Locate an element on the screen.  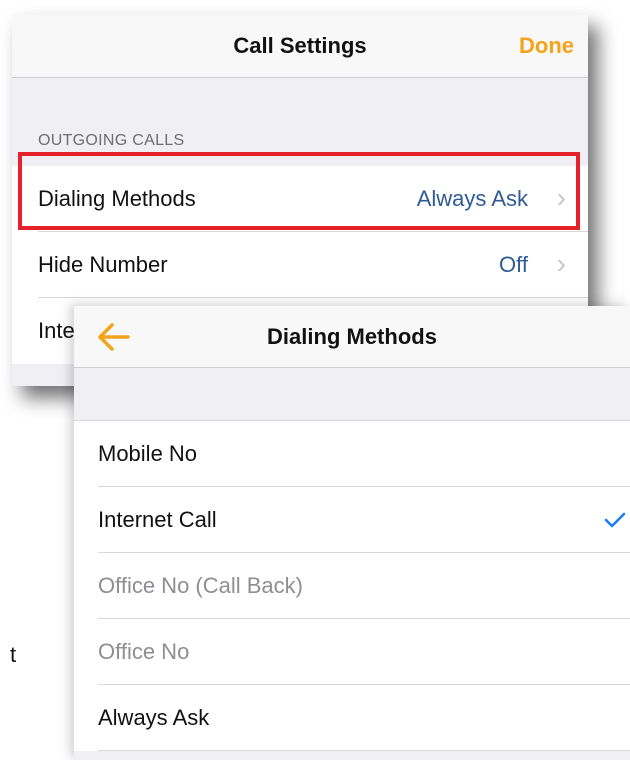
option-label: Office No (Call Back) is located at coordinates (200, 585).